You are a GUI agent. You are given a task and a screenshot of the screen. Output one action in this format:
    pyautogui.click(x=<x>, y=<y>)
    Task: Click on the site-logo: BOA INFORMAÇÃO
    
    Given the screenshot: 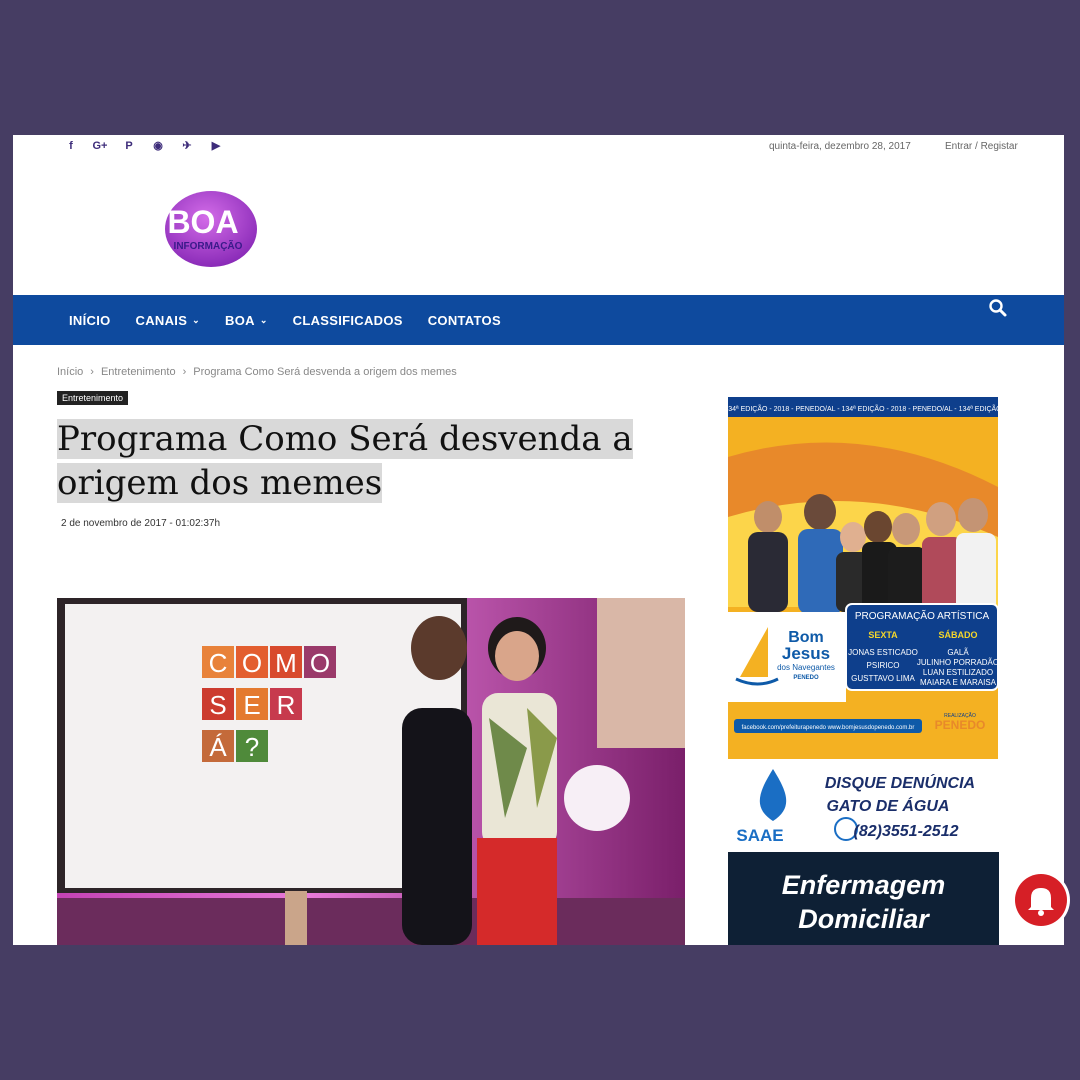 What is the action you would take?
    pyautogui.click(x=210, y=228)
    